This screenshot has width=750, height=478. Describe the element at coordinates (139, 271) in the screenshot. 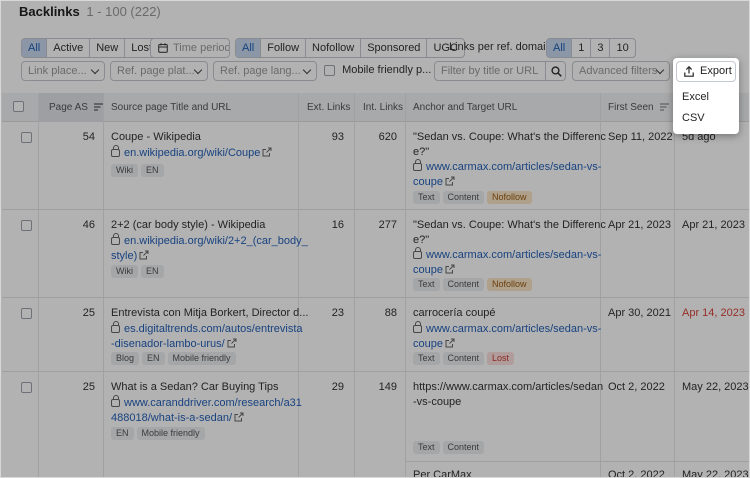

I see `source-tags: Wiki EN` at that location.